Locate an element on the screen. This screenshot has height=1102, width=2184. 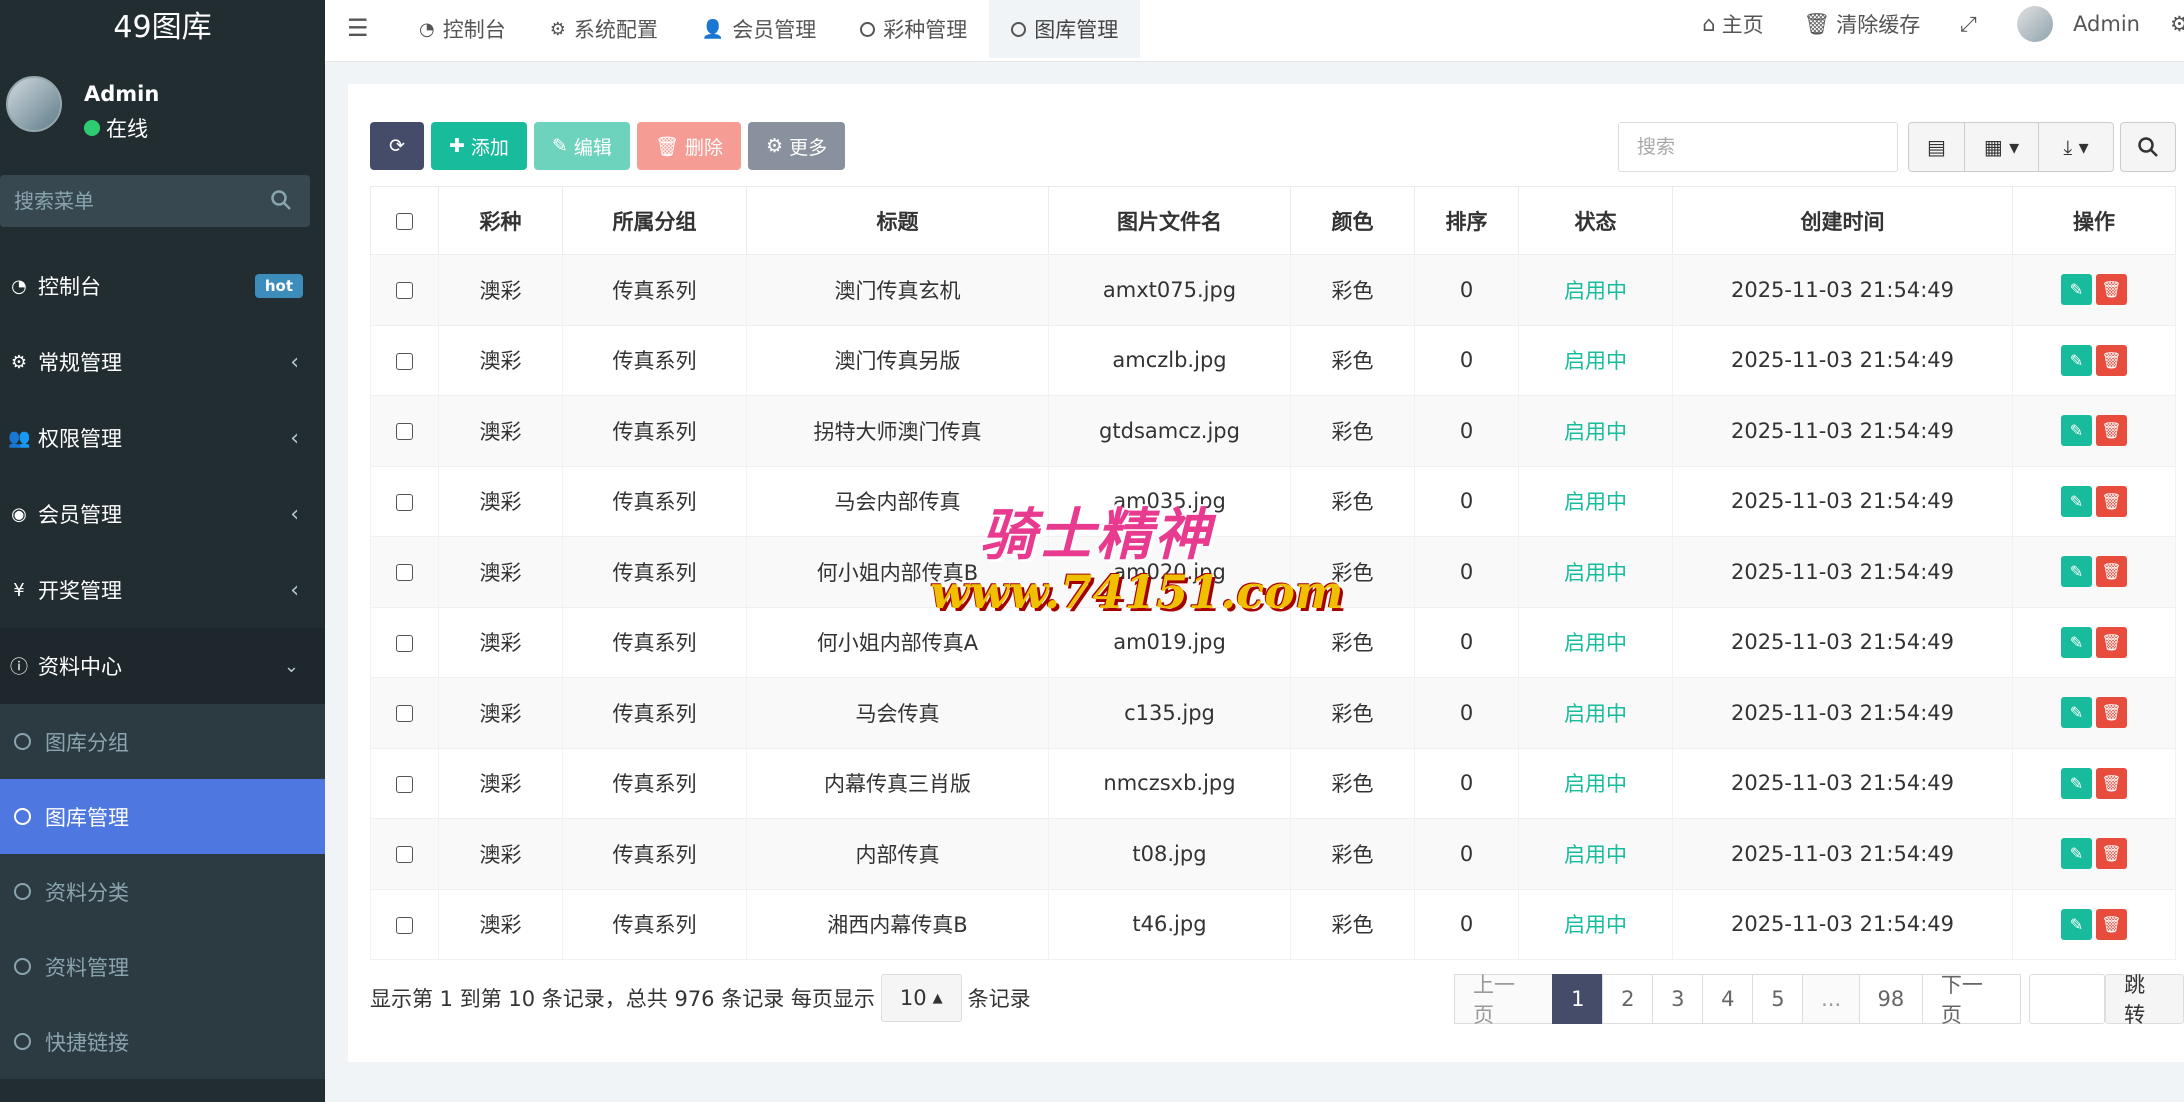
delete-button: 🗑 删除 is located at coordinates (689, 146).